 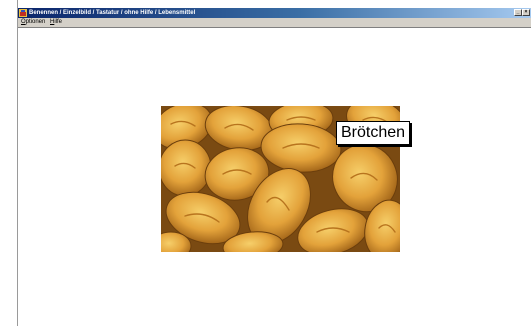 I want to click on menu-hilfe-label: ilfe, so click(x=58, y=22).